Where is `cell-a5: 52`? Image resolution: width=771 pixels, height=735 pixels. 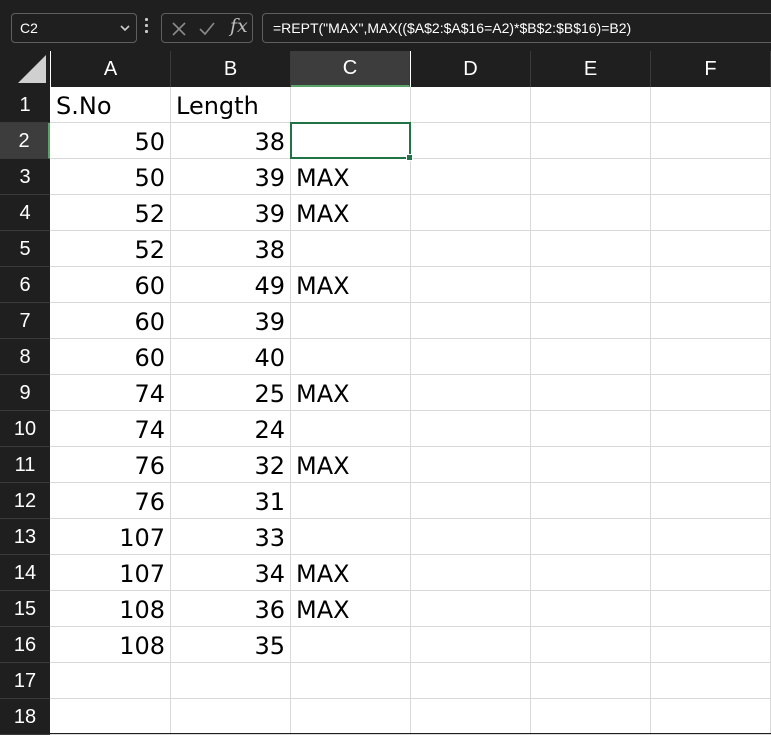
cell-a5: 52 is located at coordinates (108, 249).